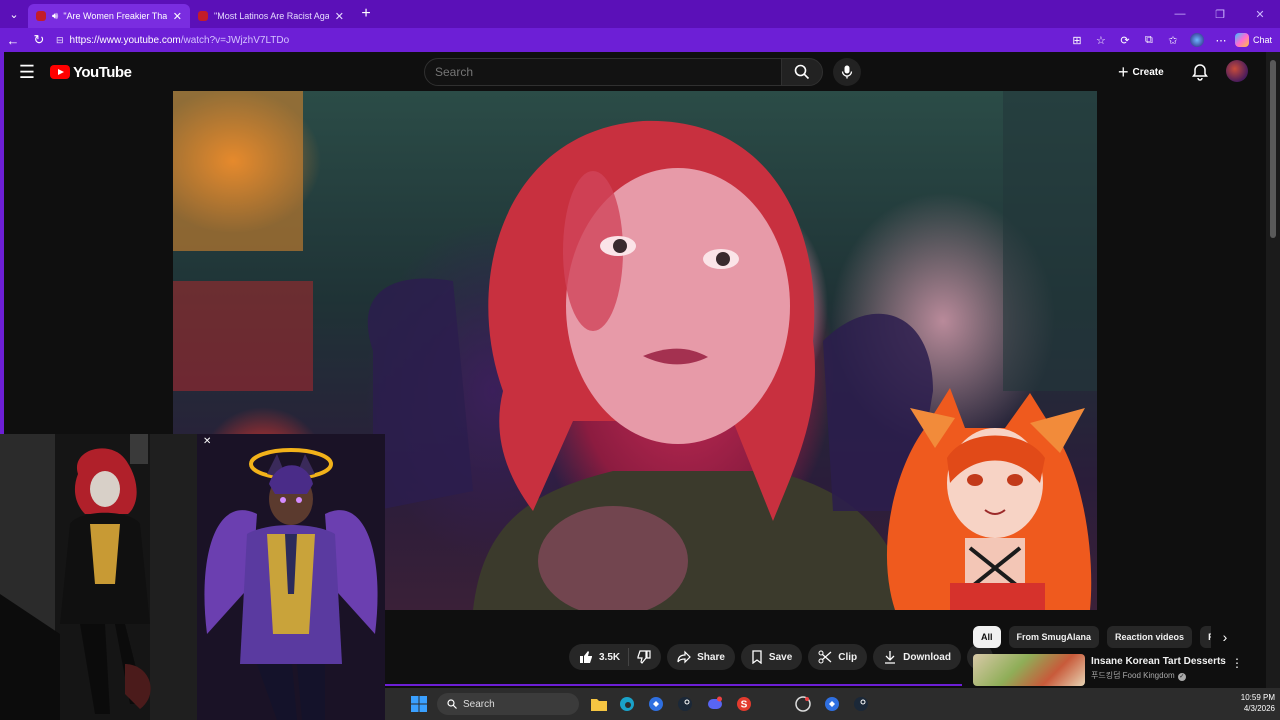 The image size is (1280, 720). Describe the element at coordinates (1141, 72) in the screenshot. I see `create-button: + Create` at that location.